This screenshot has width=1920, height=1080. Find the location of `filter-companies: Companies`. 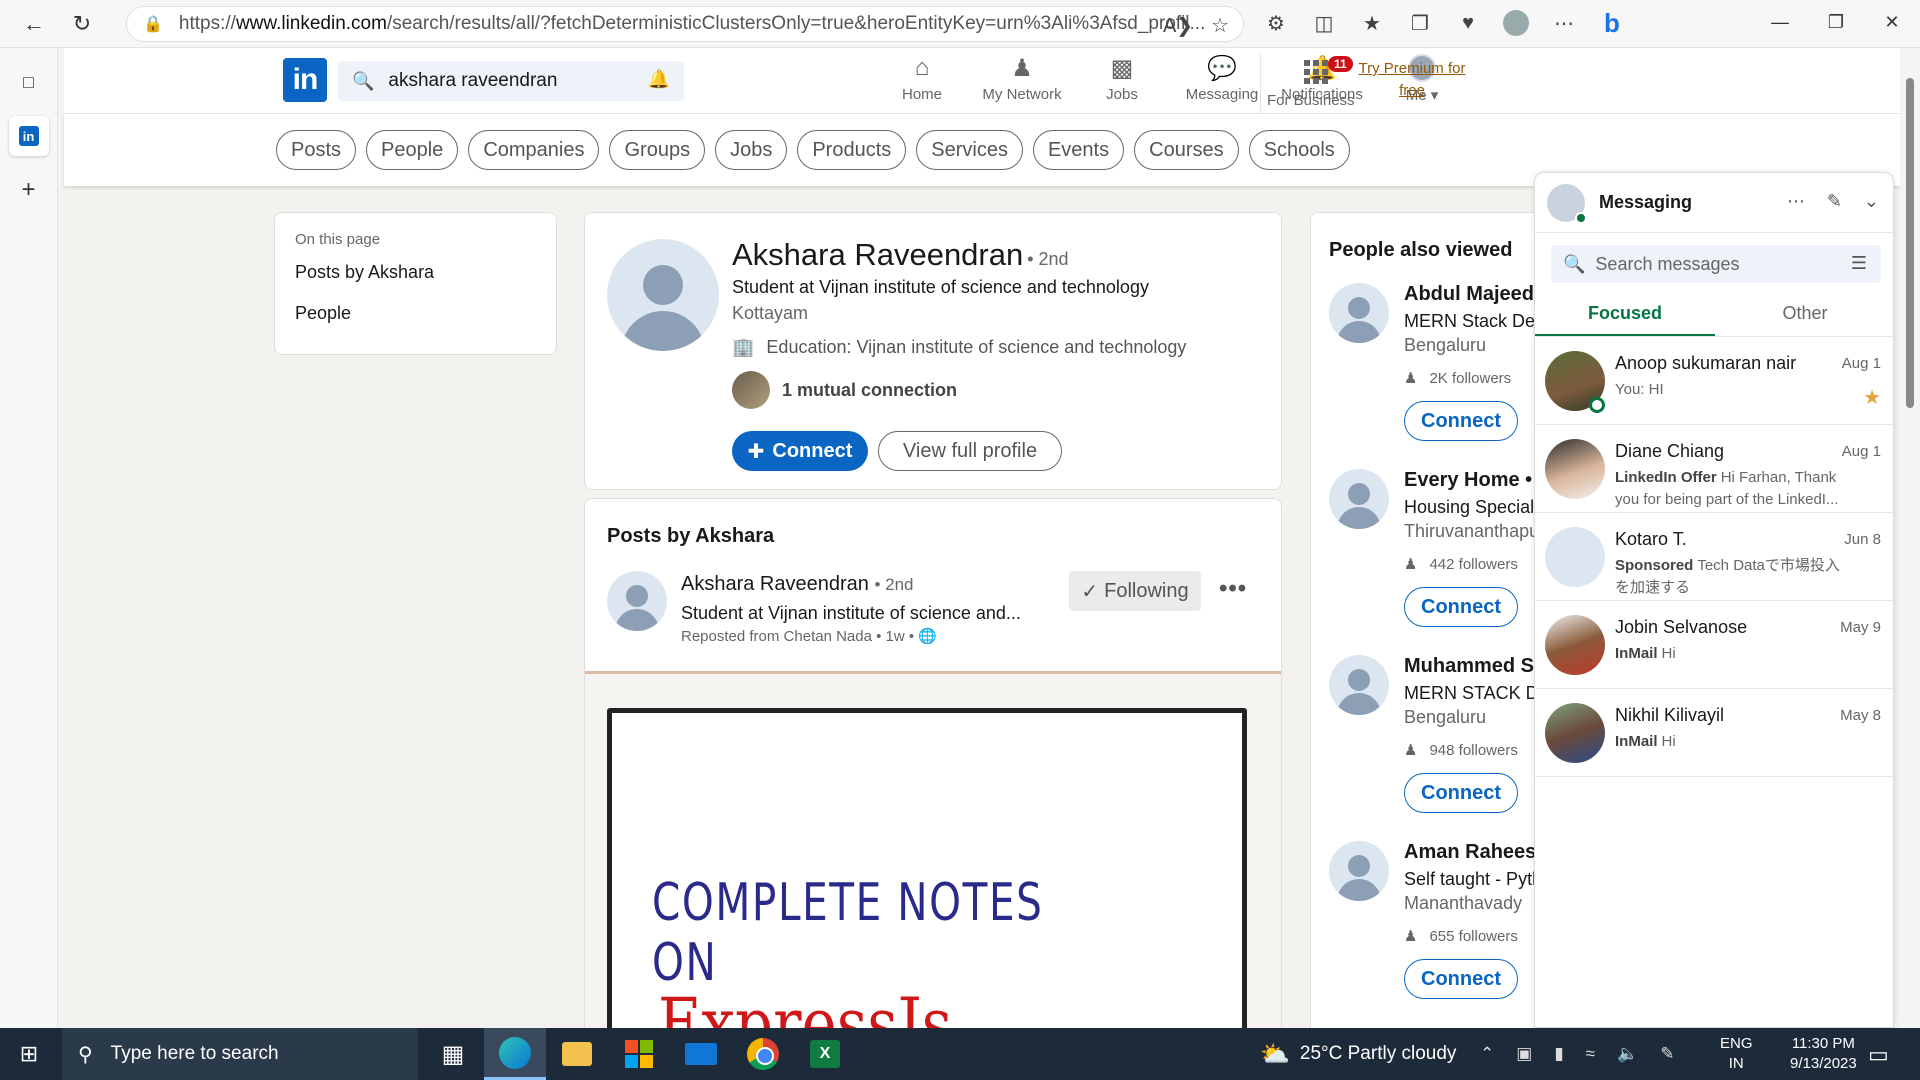

filter-companies: Companies is located at coordinates (534, 150).